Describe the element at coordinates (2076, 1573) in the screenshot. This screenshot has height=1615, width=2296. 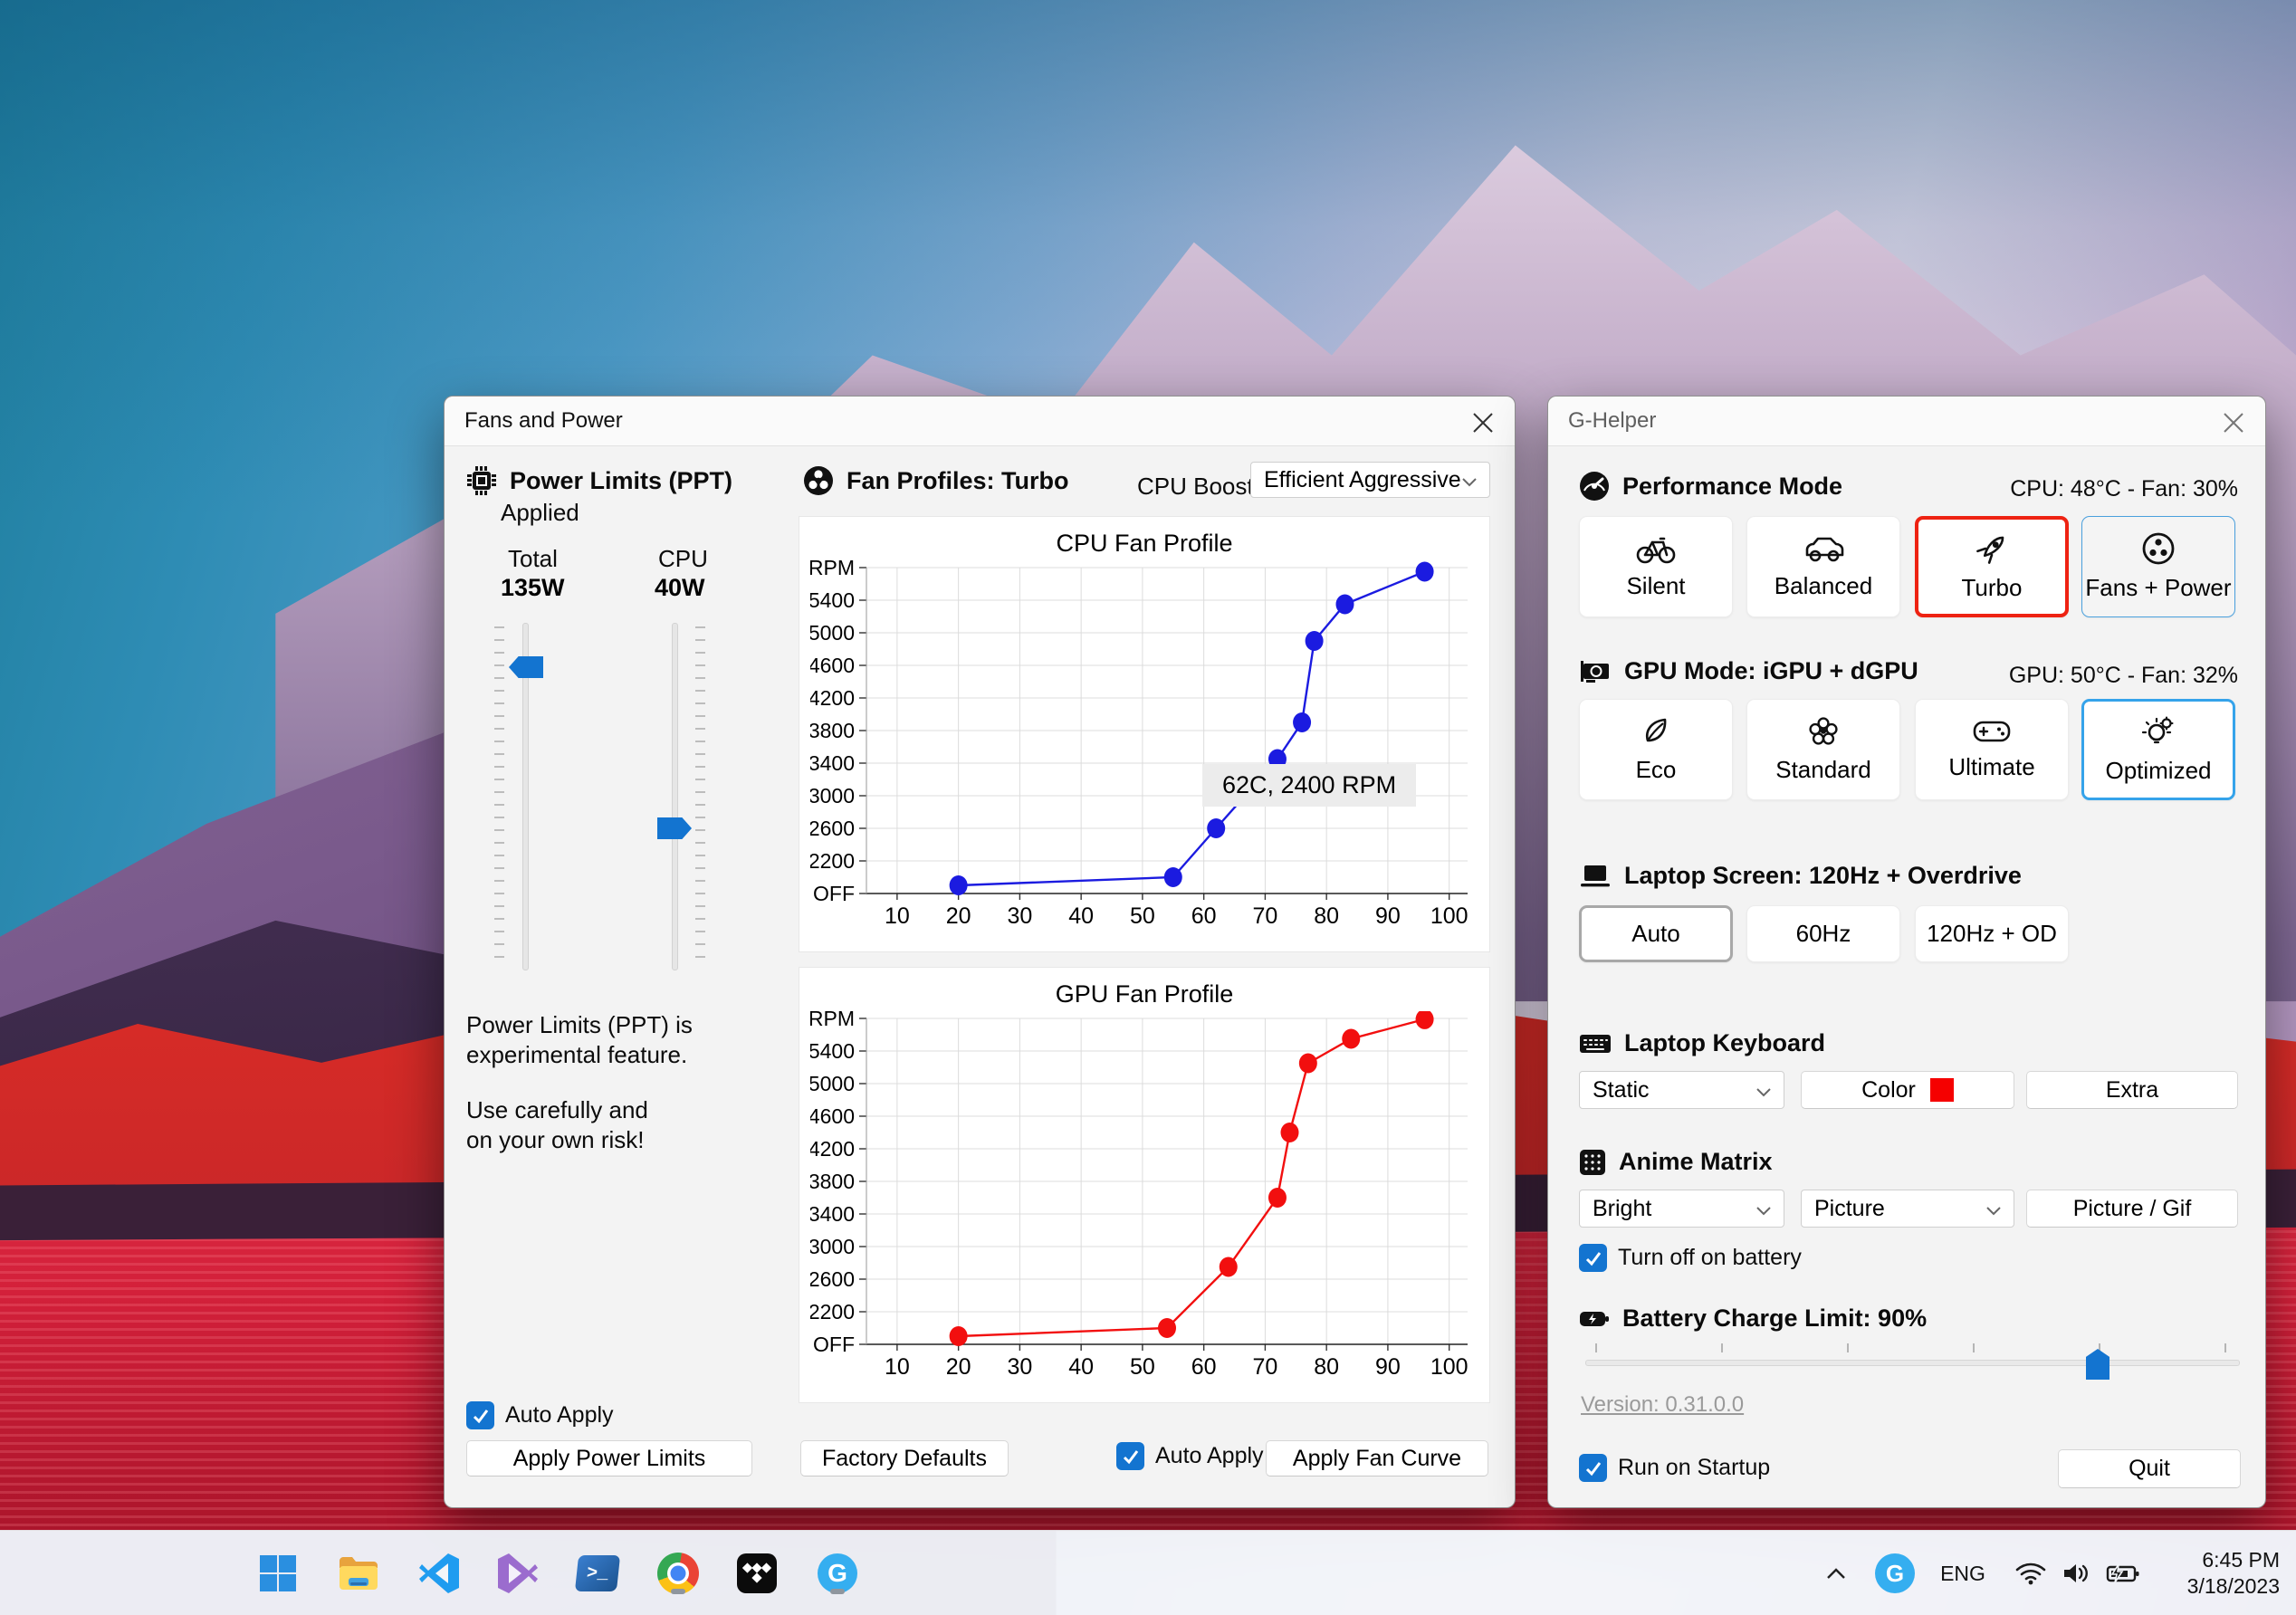
I see `volume-icon` at that location.